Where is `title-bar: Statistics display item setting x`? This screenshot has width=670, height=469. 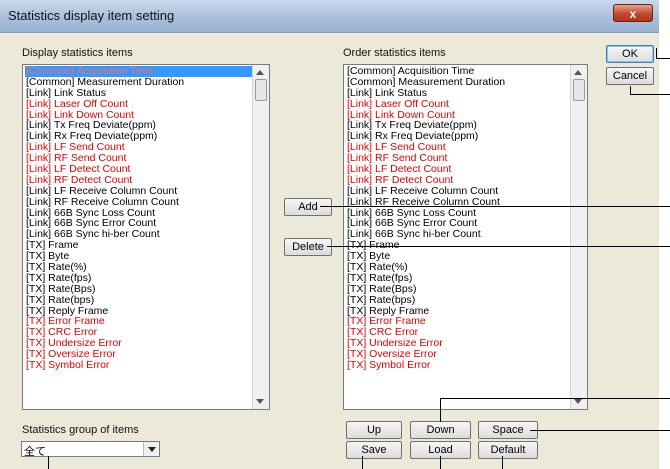
title-bar: Statistics display item setting x is located at coordinates (329, 16).